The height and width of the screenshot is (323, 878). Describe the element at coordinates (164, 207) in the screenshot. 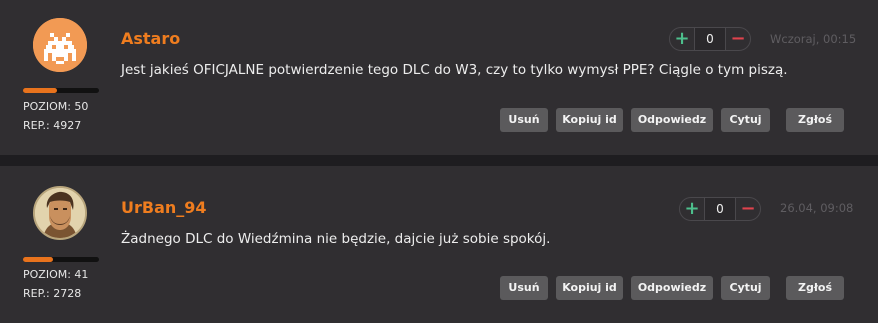

I see `author-name: UrBan_94` at that location.